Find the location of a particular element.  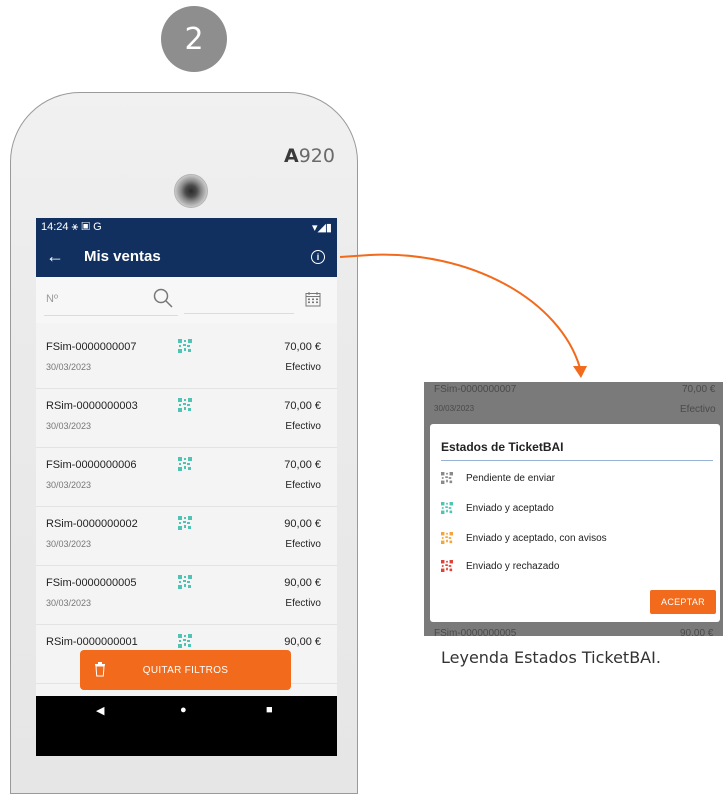

info-icon: i is located at coordinates (318, 256).